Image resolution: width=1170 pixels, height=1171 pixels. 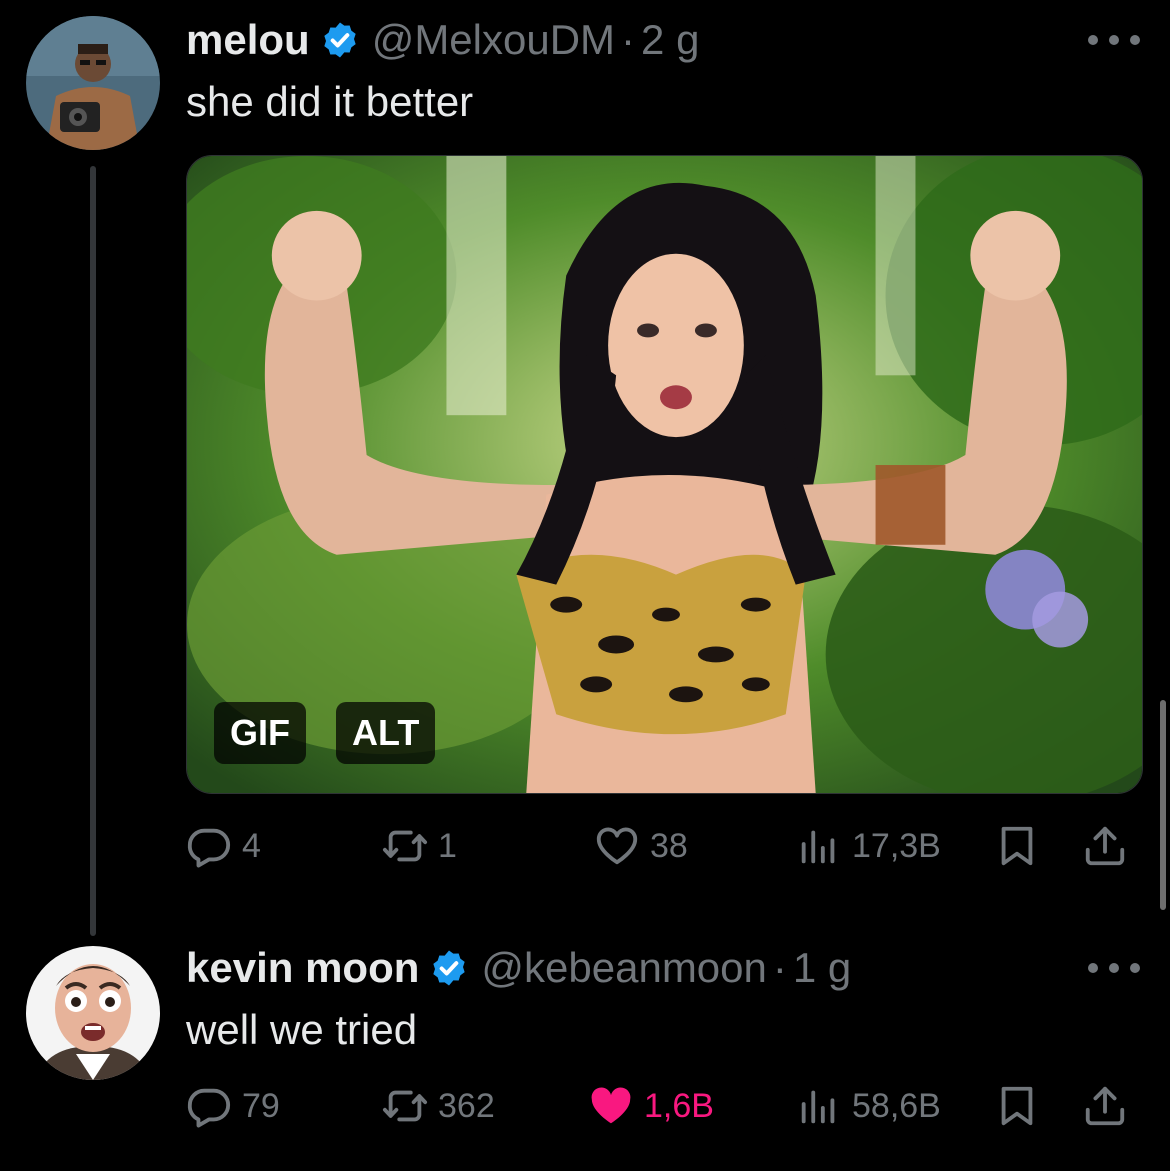 What do you see at coordinates (260, 733) in the screenshot?
I see `gif-badge: GIF` at bounding box center [260, 733].